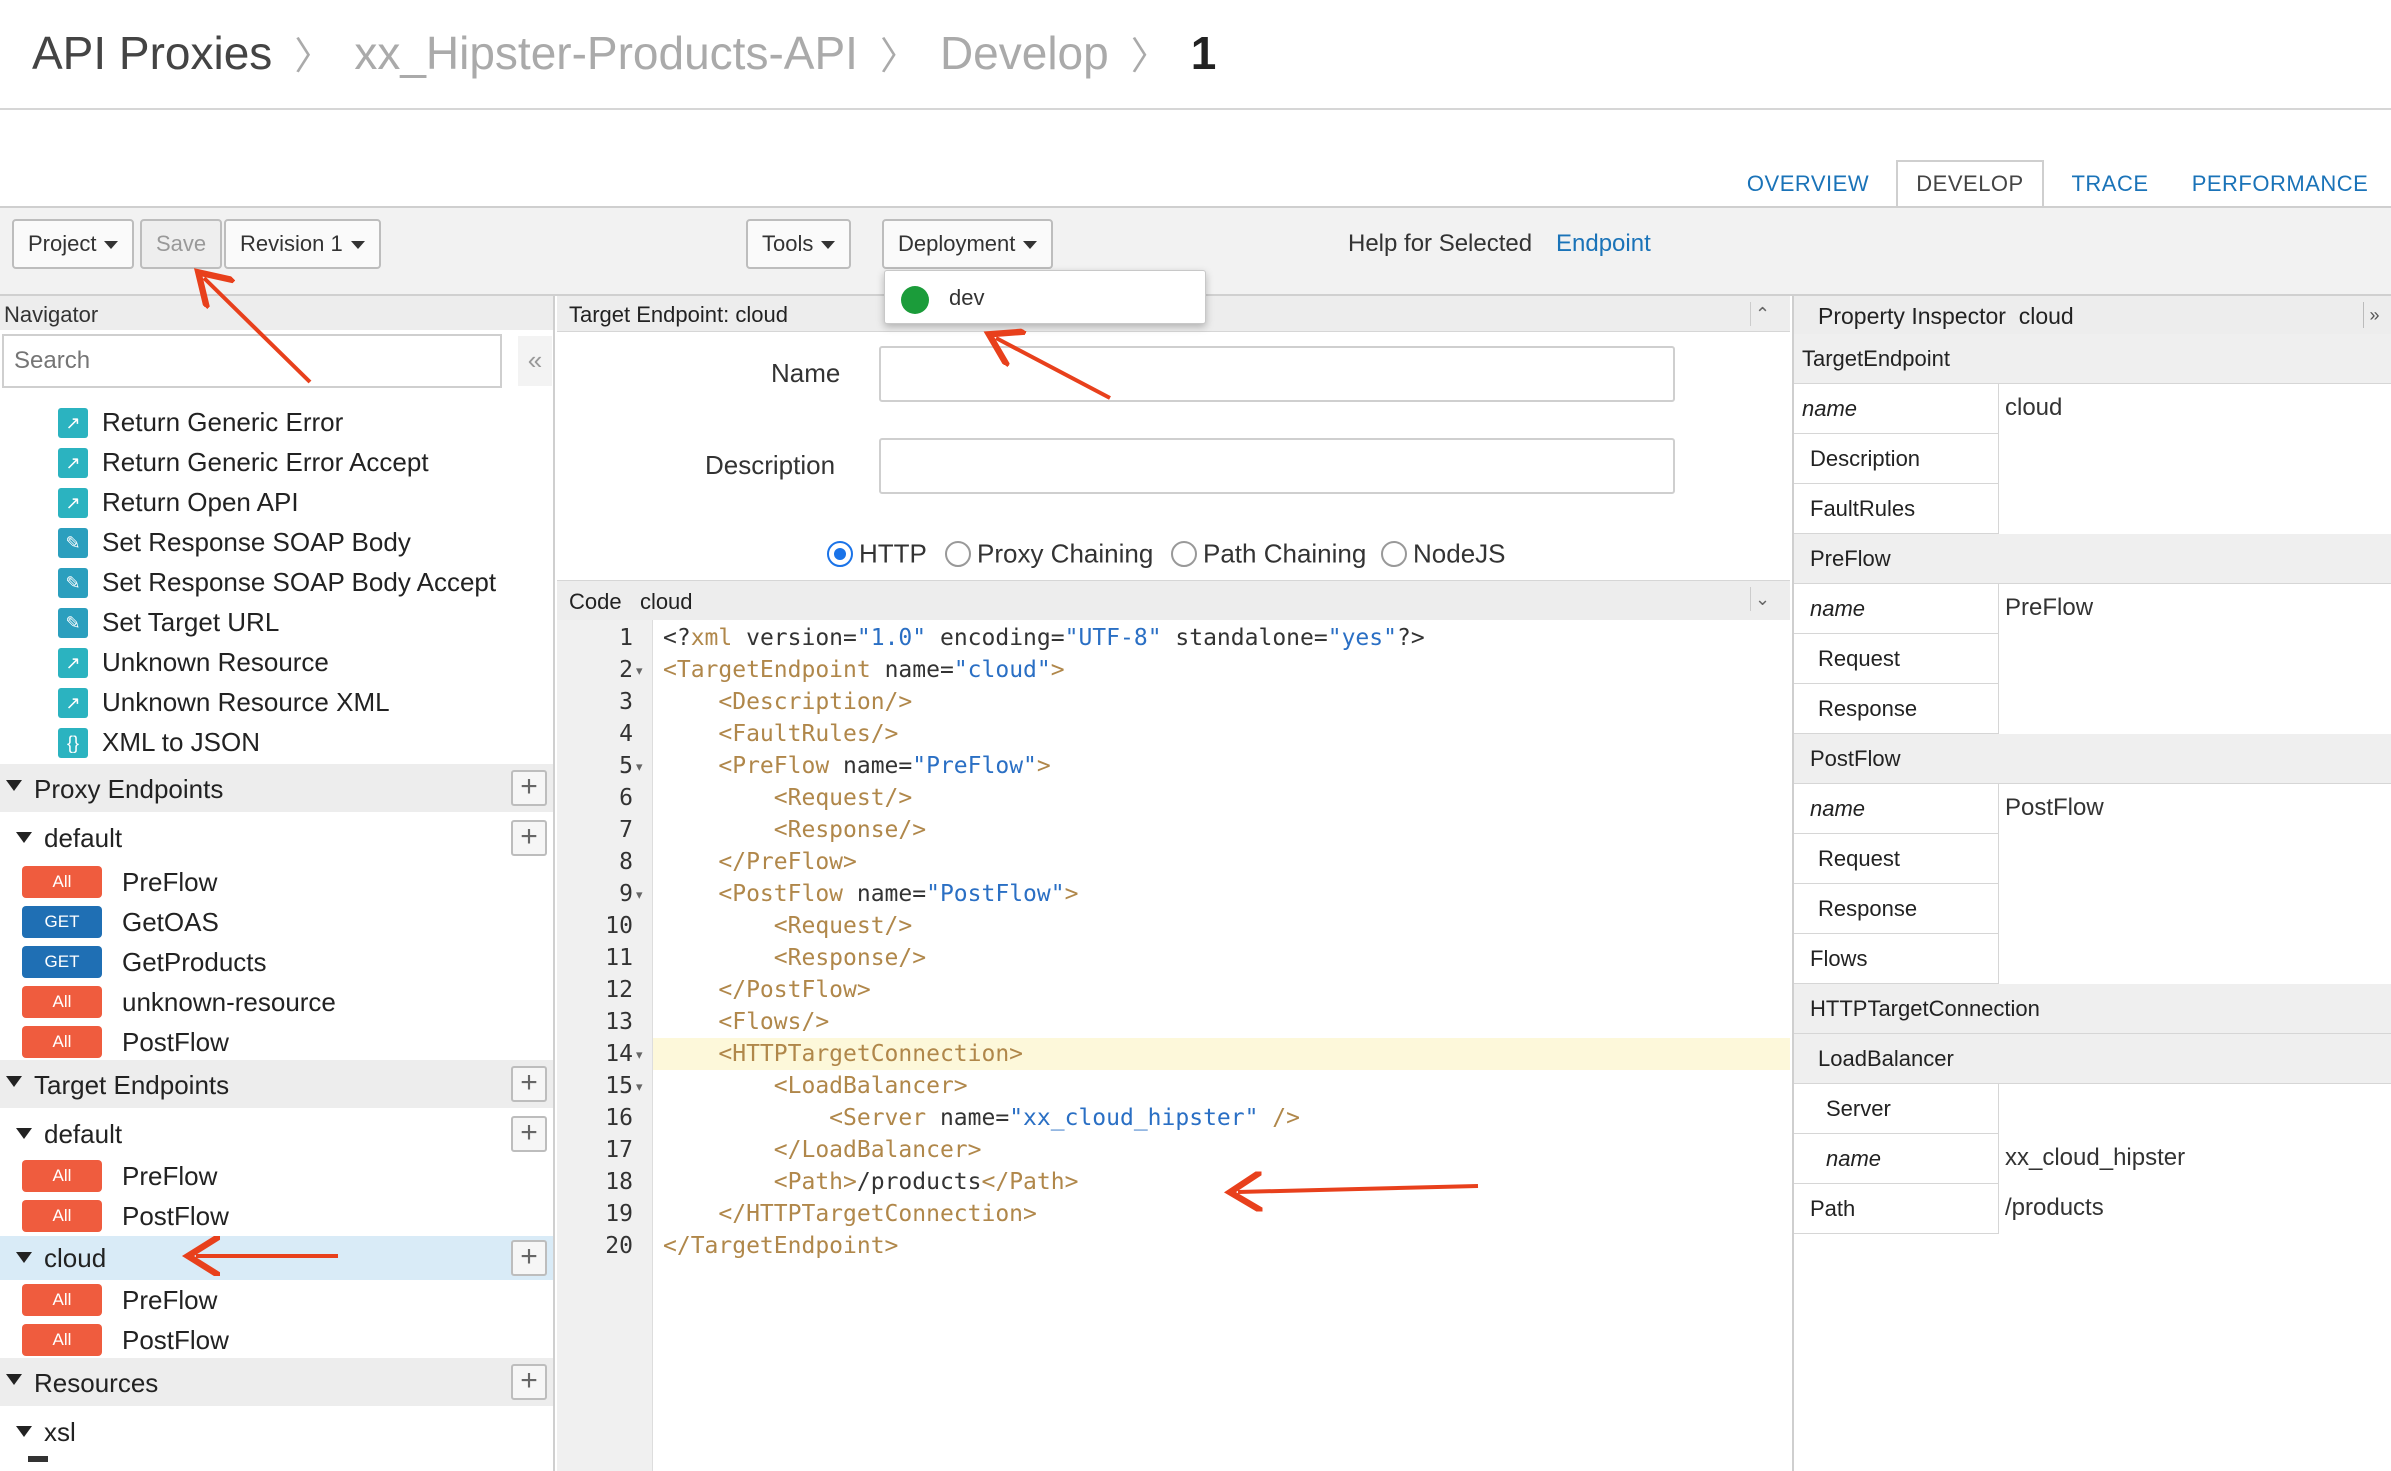 The image size is (2391, 1471). What do you see at coordinates (2194, 1159) in the screenshot?
I see `property-value-field: xx_cloud_hipster` at bounding box center [2194, 1159].